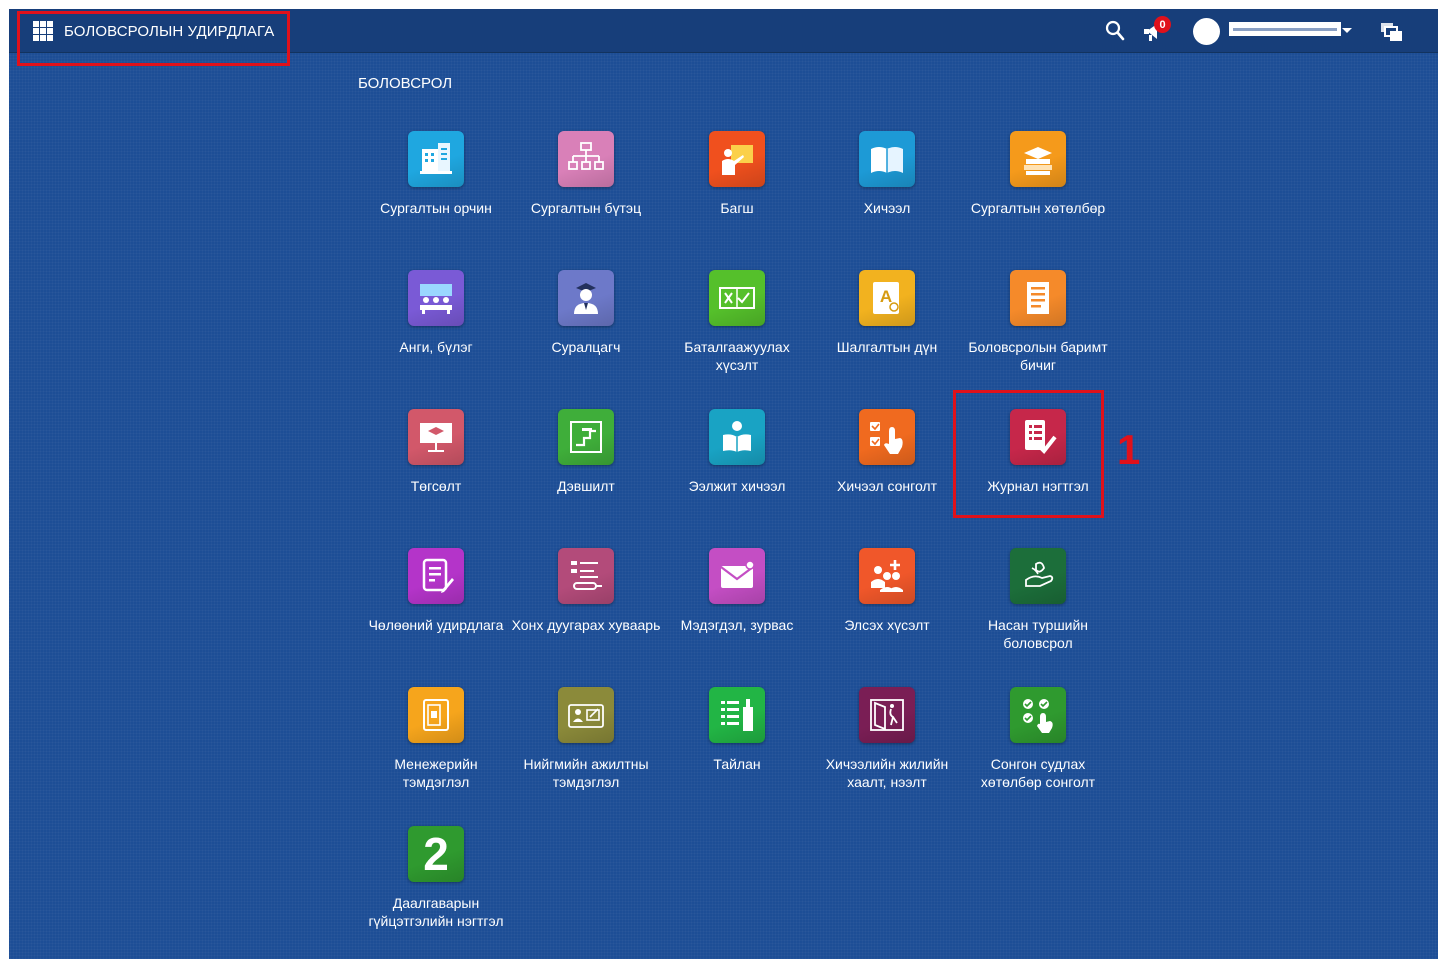 This screenshot has height=959, width=1438. I want to click on app-tile: Суралцагч, so click(586, 313).